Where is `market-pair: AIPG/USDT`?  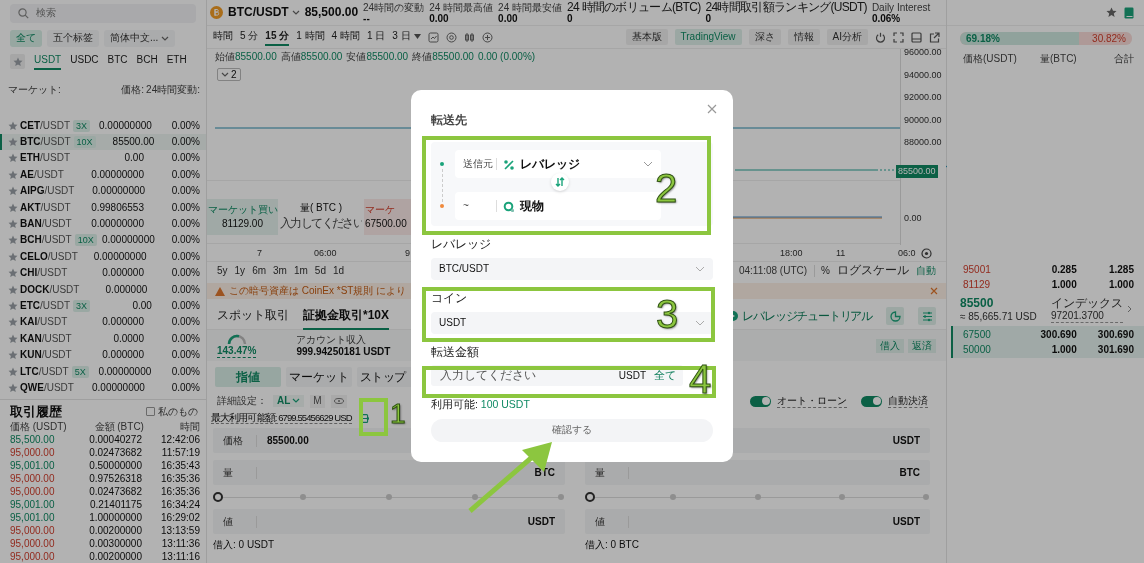
market-pair: AIPG/USDT is located at coordinates (47, 191).